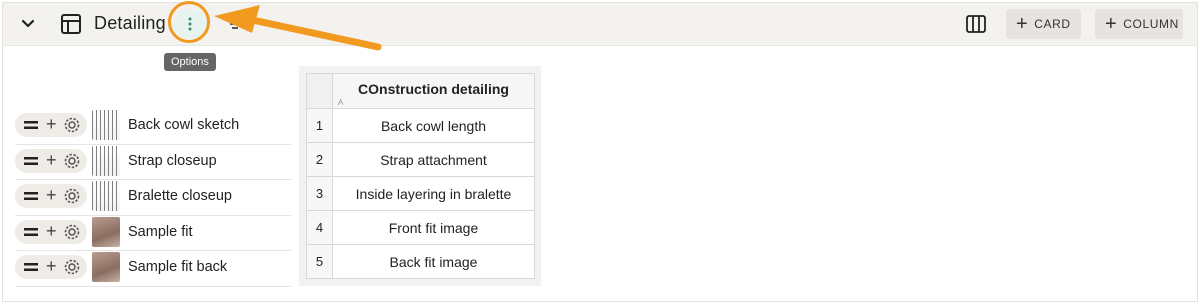 This screenshot has height=304, width=1200. Describe the element at coordinates (319, 125) in the screenshot. I see `row-number: 1` at that location.